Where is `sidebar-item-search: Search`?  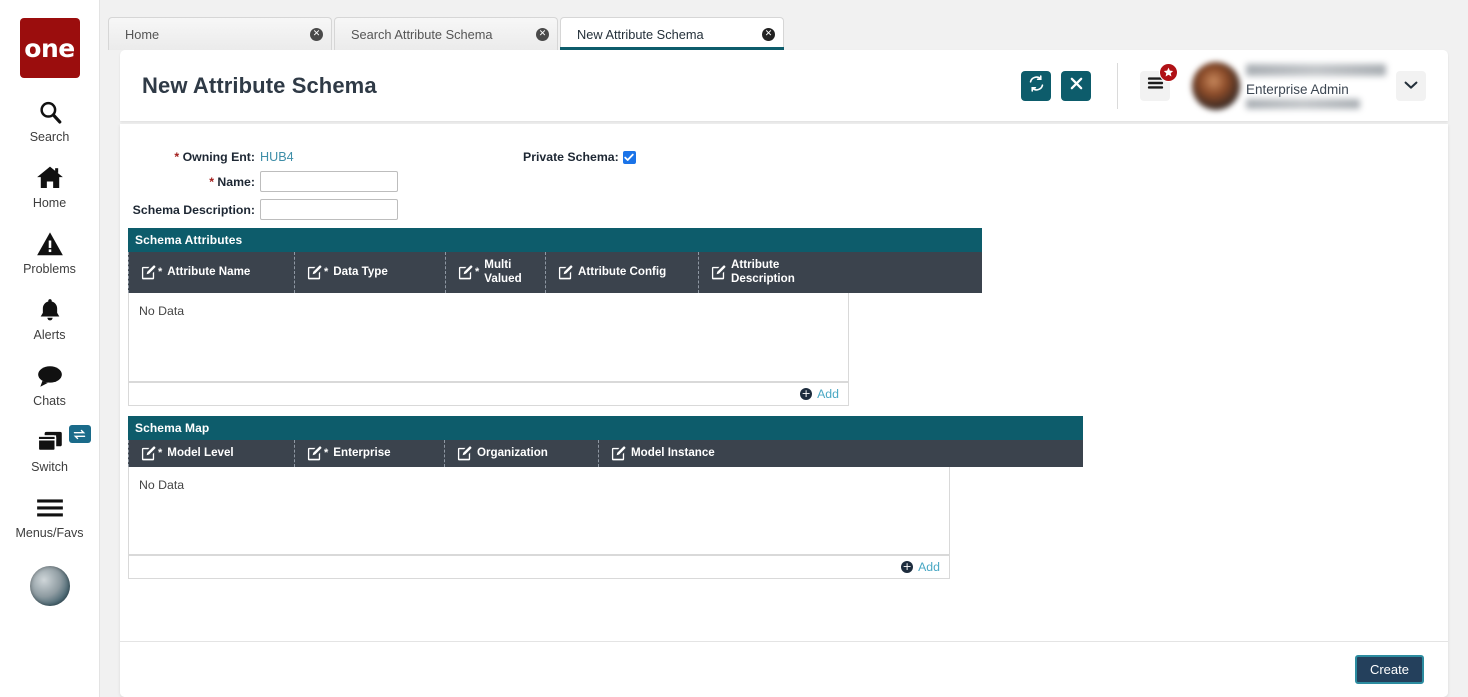 sidebar-item-search: Search is located at coordinates (50, 120).